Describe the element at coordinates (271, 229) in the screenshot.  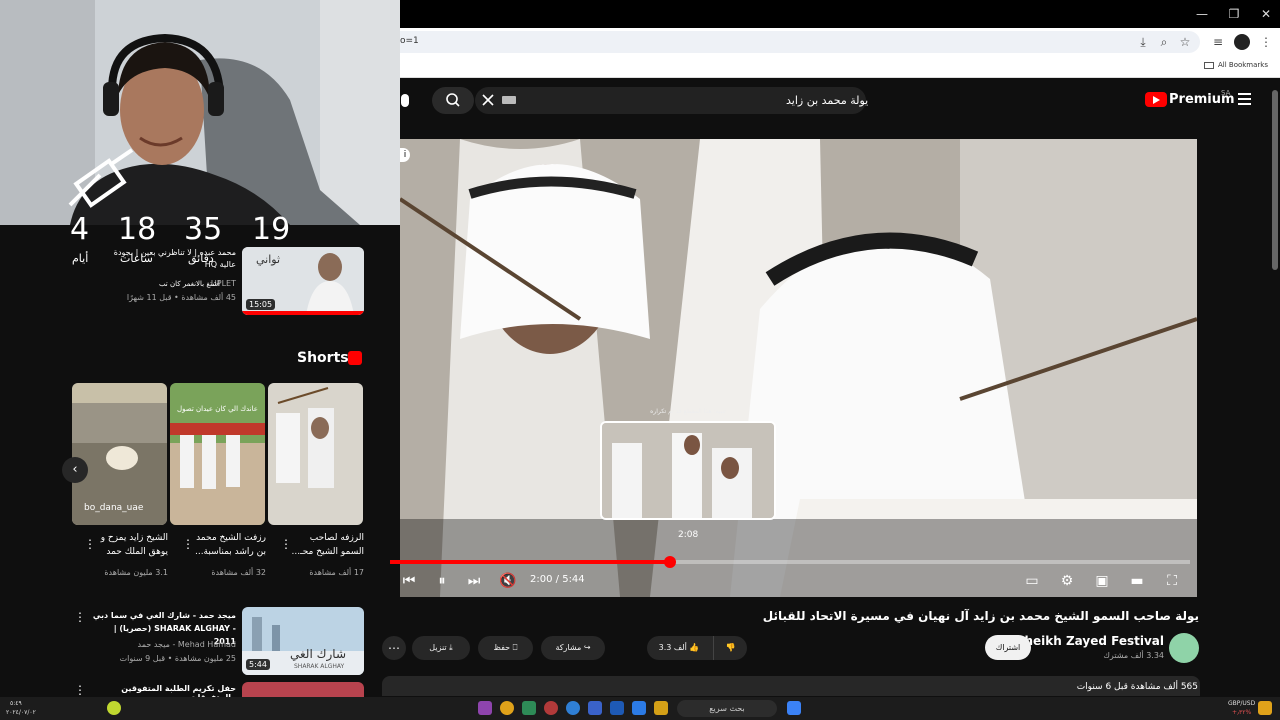
I see `countdown-seconds: 19` at that location.